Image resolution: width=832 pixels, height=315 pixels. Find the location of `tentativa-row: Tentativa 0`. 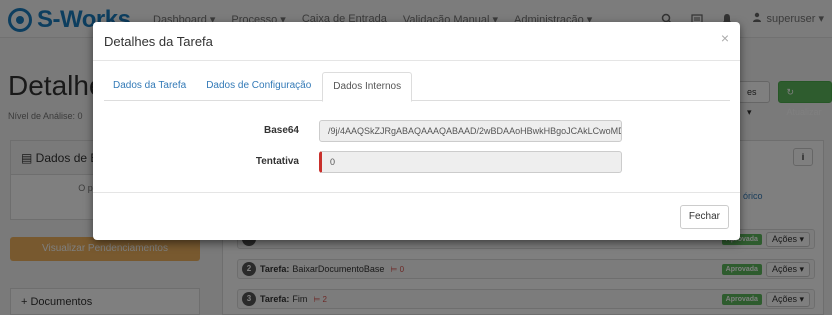

tentativa-row: Tentativa 0 is located at coordinates (416, 162).